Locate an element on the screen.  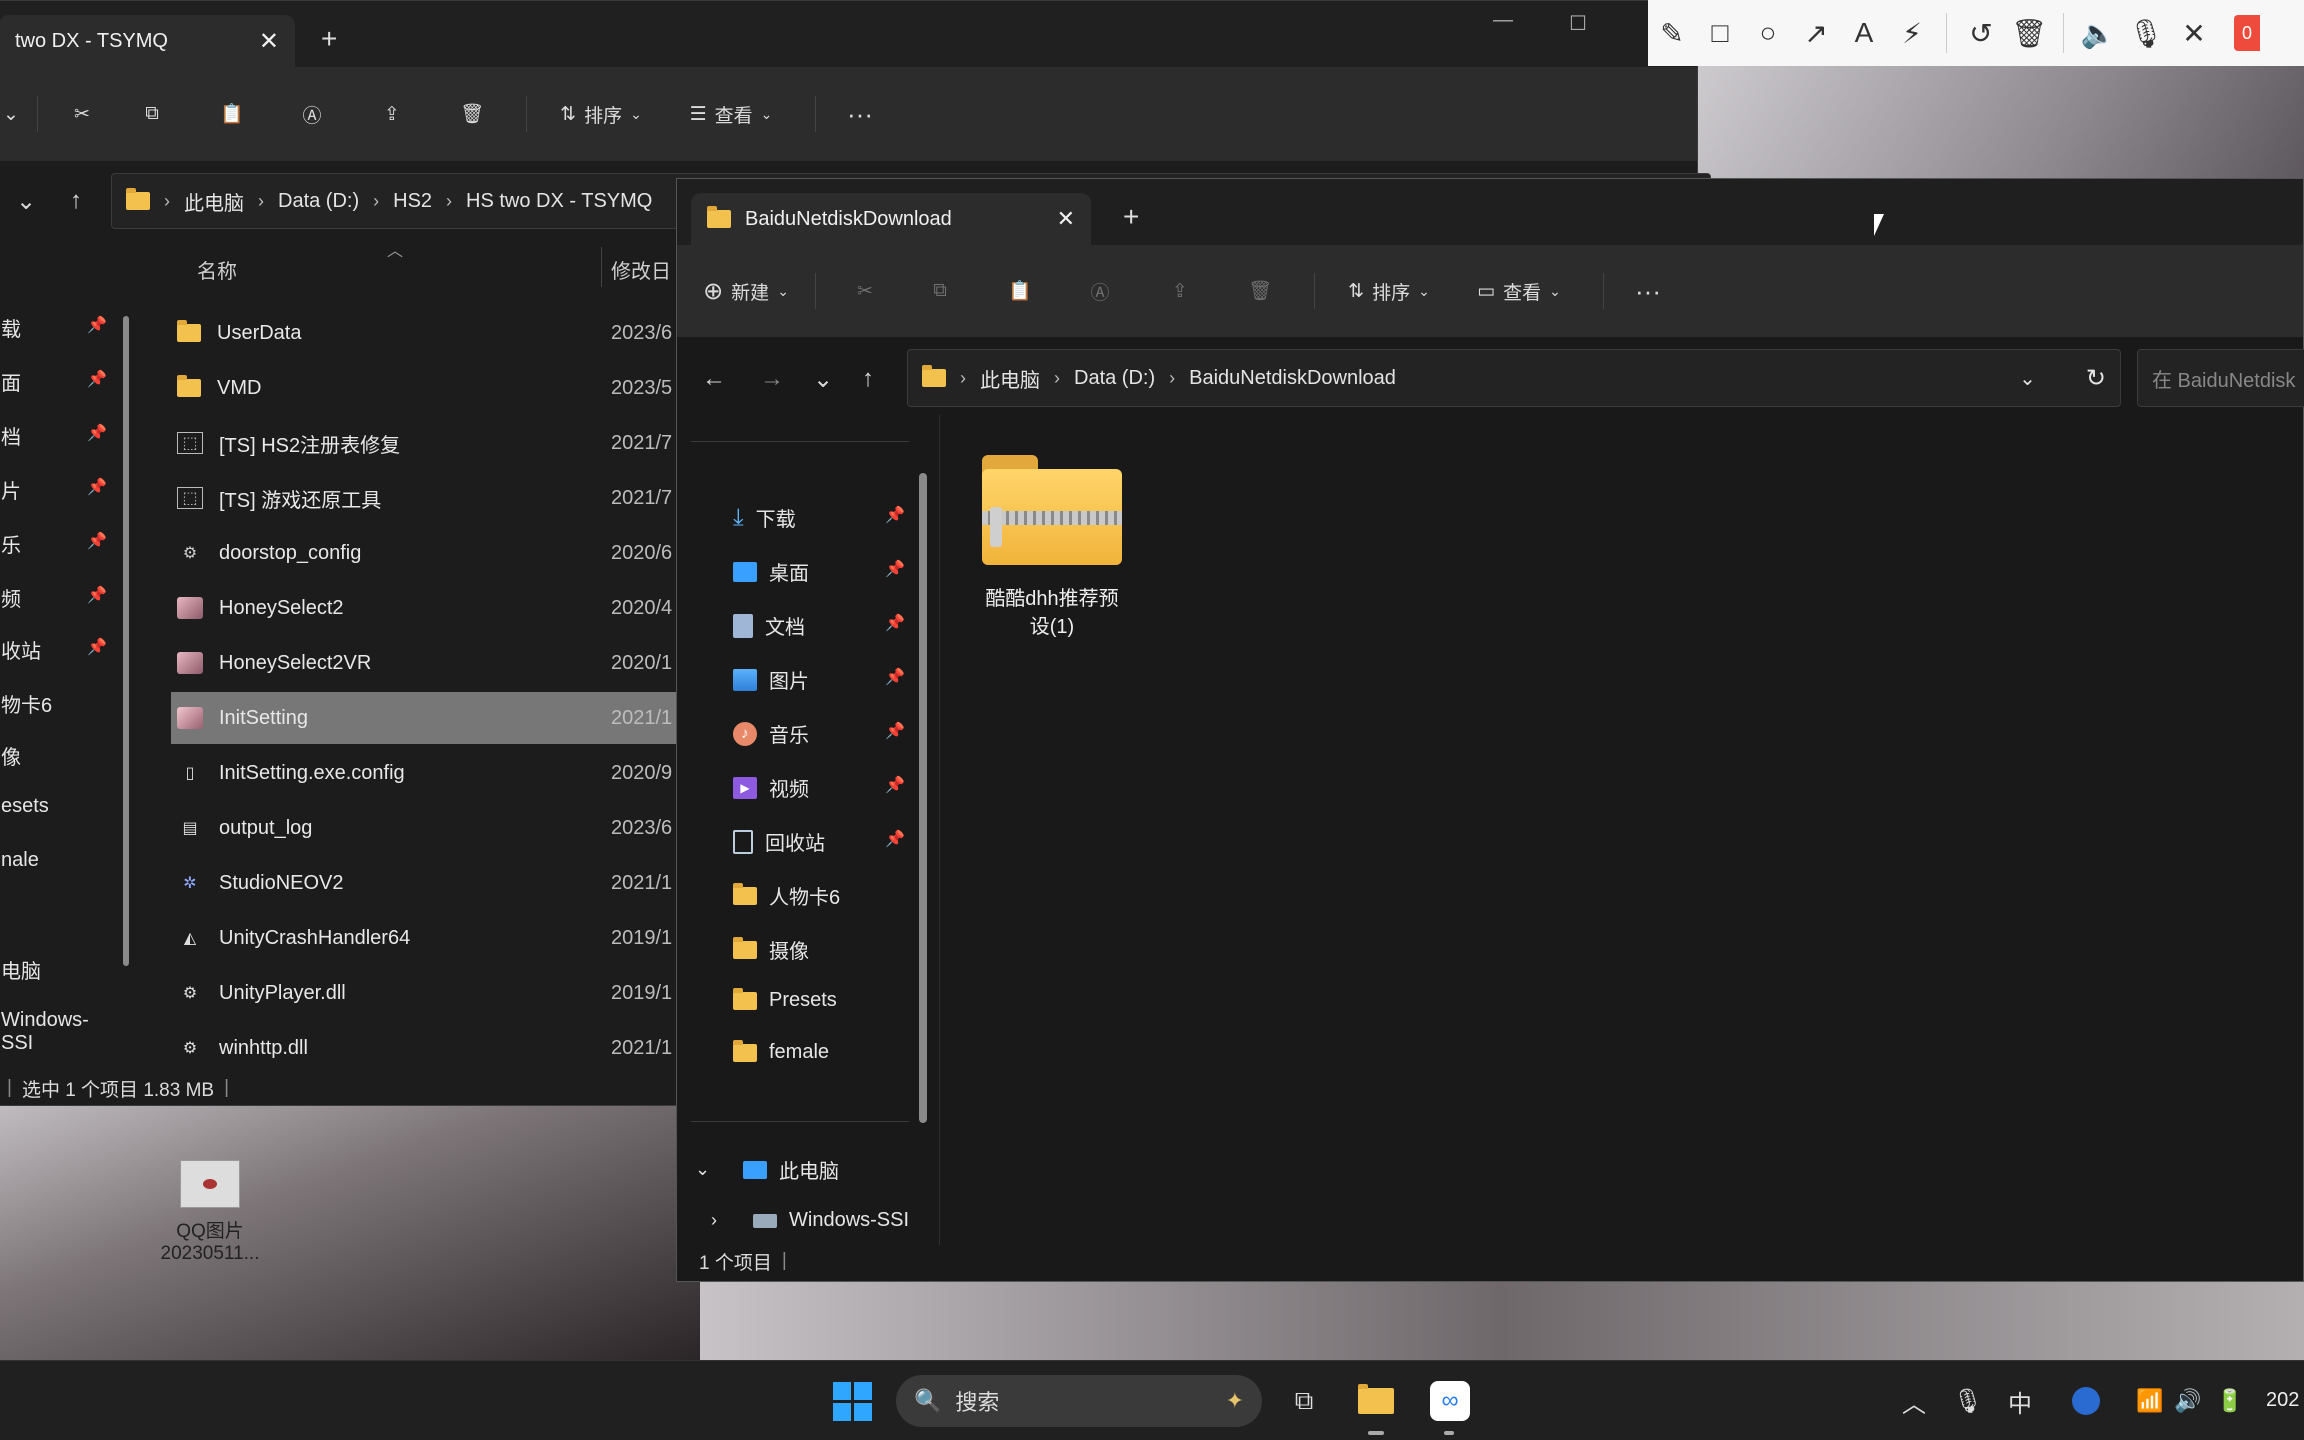
view-button: ▭ 查看 ⌄ is located at coordinates (1519, 291).